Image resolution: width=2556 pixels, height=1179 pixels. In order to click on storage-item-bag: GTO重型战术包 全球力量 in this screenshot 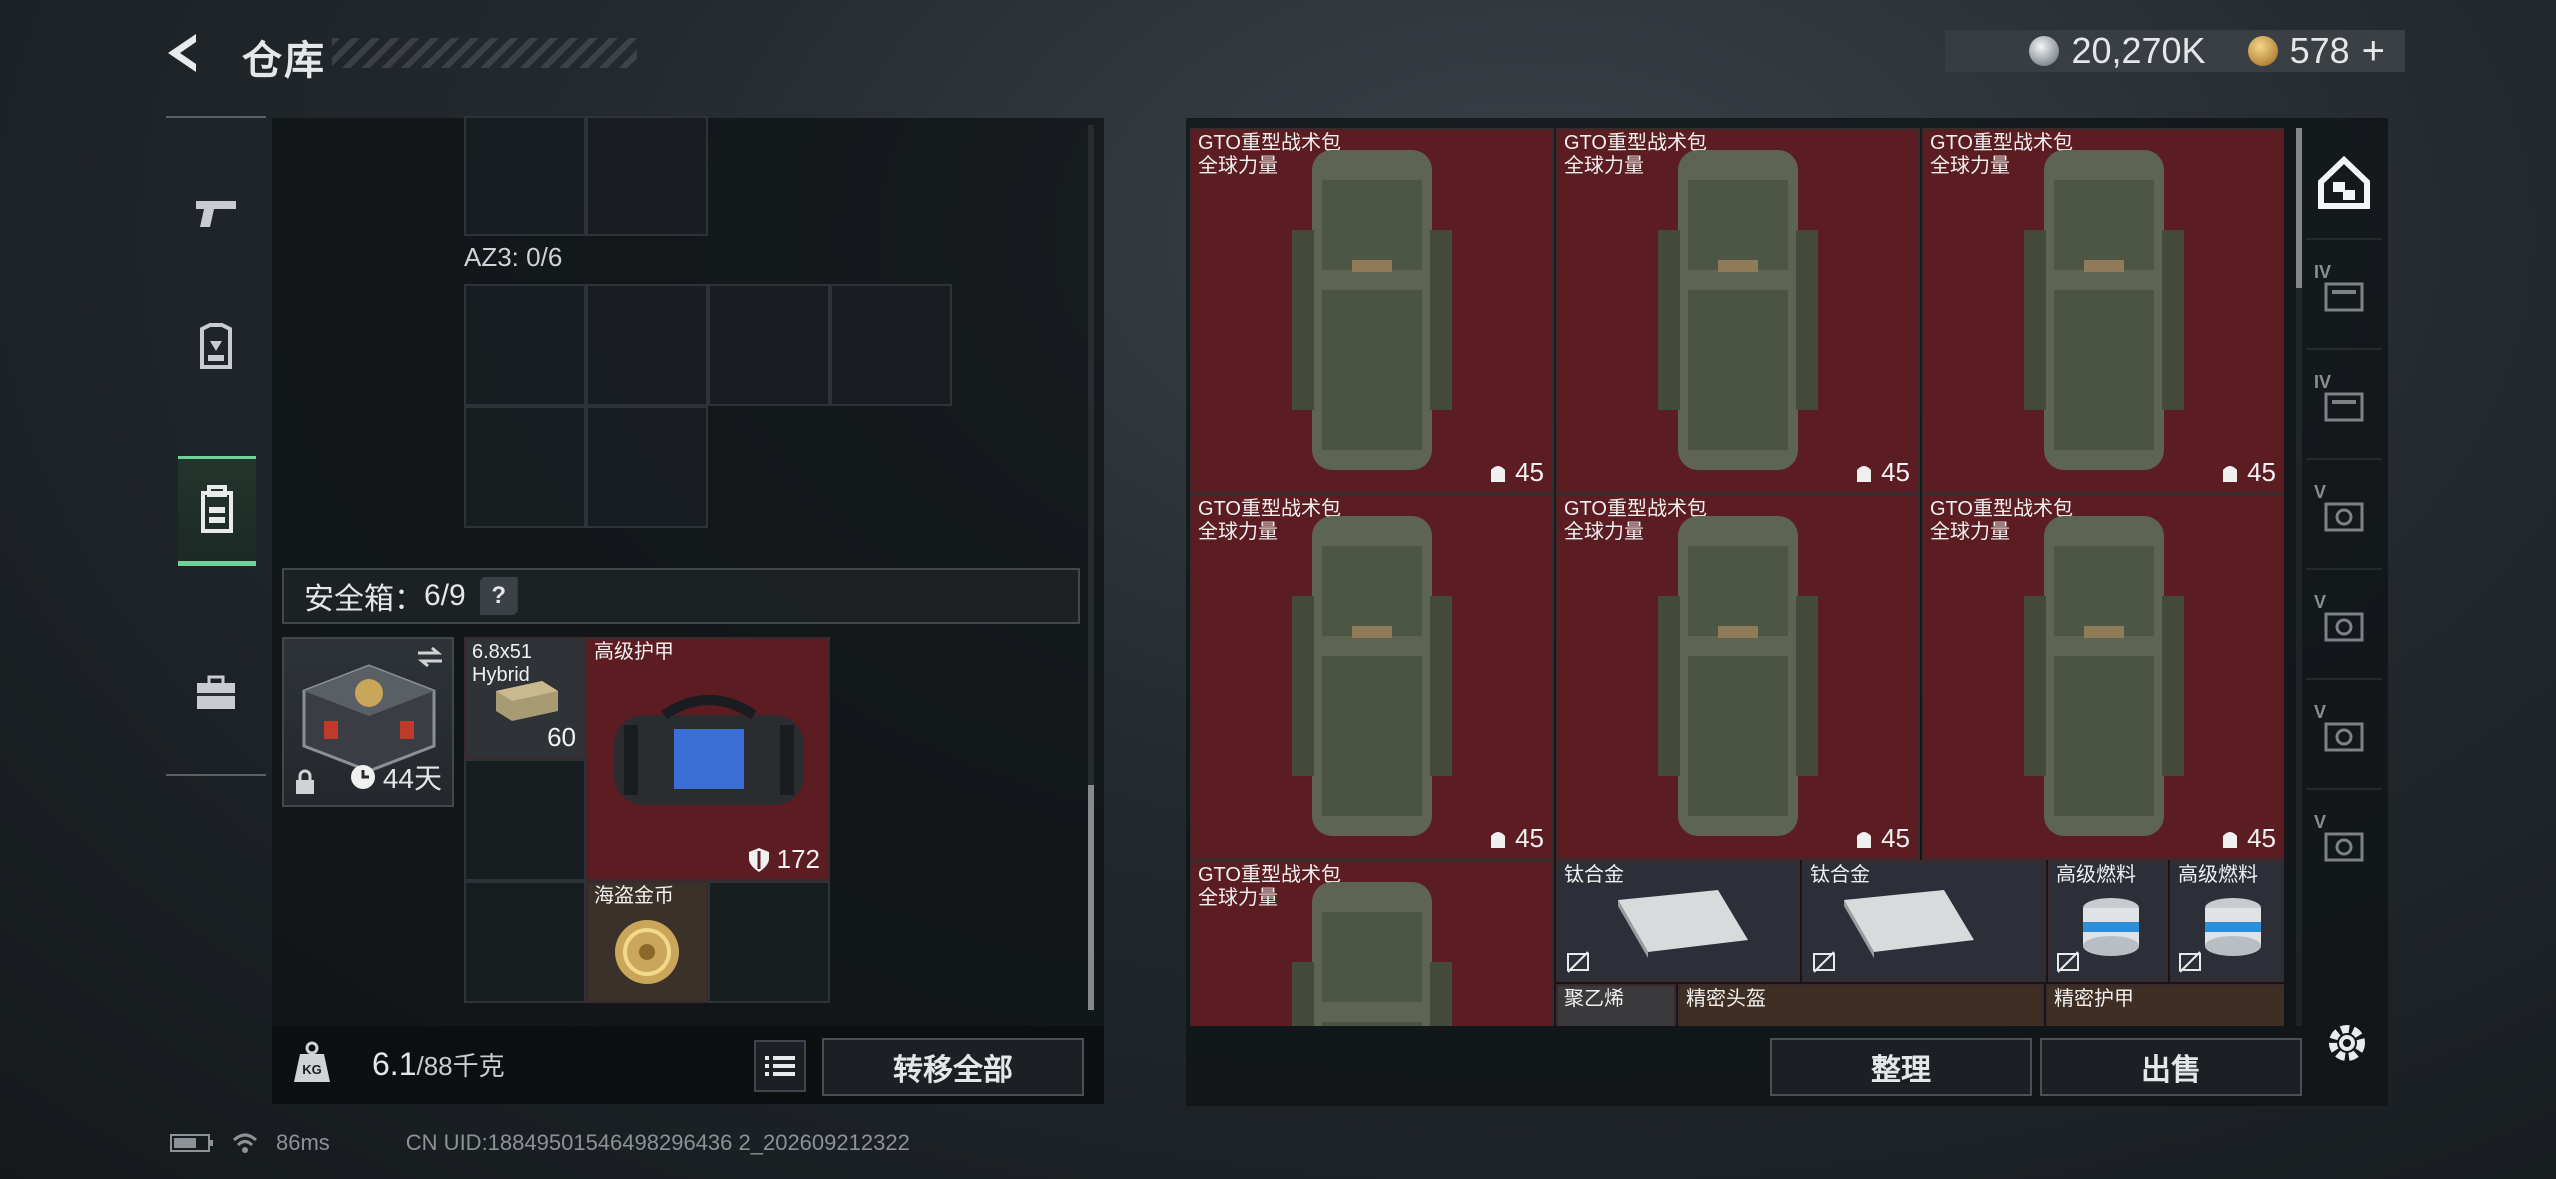, I will do `click(1372, 943)`.